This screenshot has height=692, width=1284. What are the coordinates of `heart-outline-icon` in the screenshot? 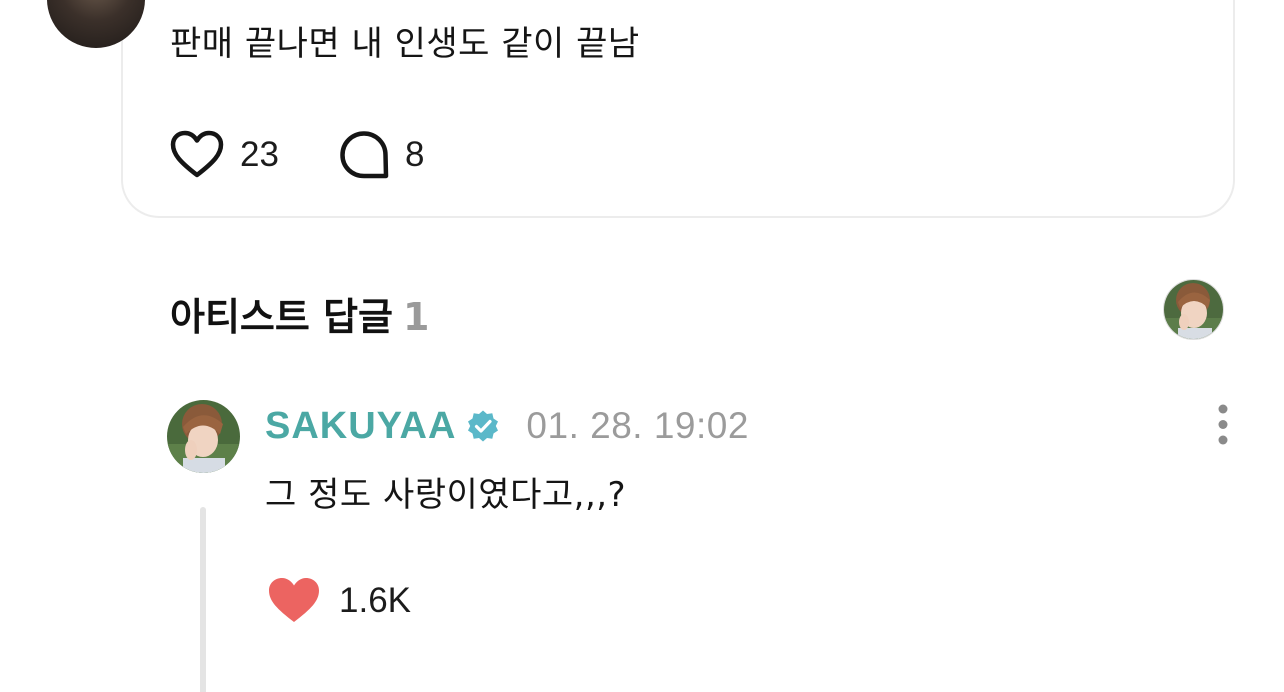 It's located at (197, 154).